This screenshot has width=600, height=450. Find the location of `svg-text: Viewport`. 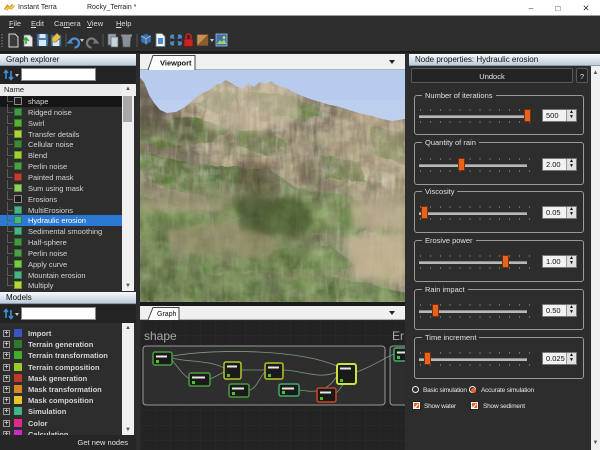

svg-text: Viewport is located at coordinates (176, 63).